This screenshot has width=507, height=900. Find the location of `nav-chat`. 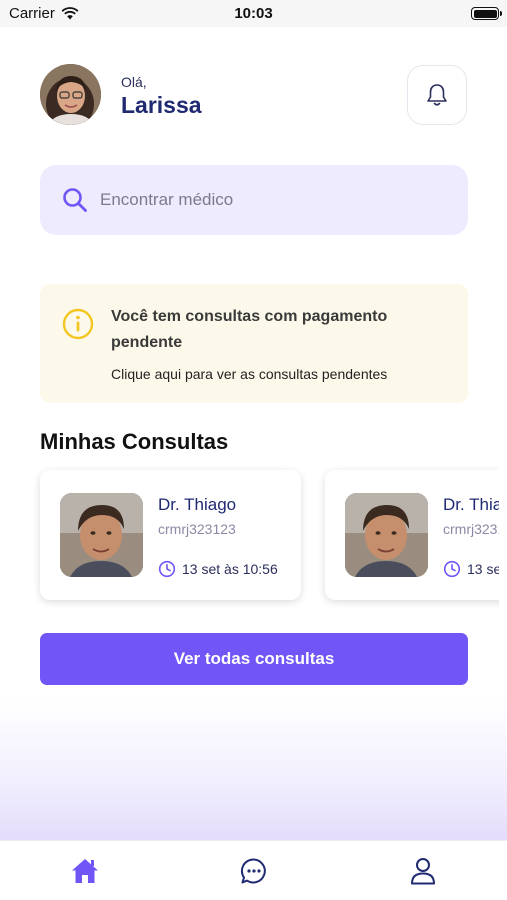

nav-chat is located at coordinates (254, 871).